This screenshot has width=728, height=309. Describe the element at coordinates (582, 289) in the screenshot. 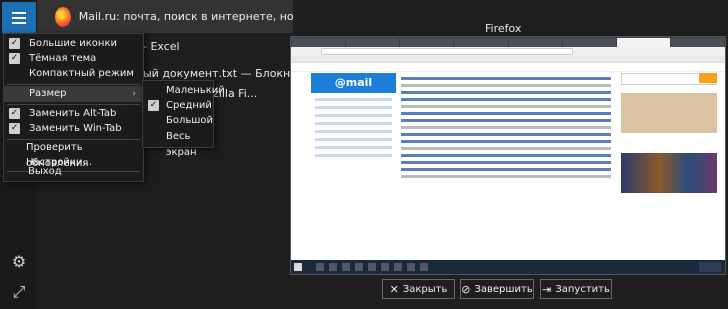

I see `launch-button-label: Запустить` at that location.